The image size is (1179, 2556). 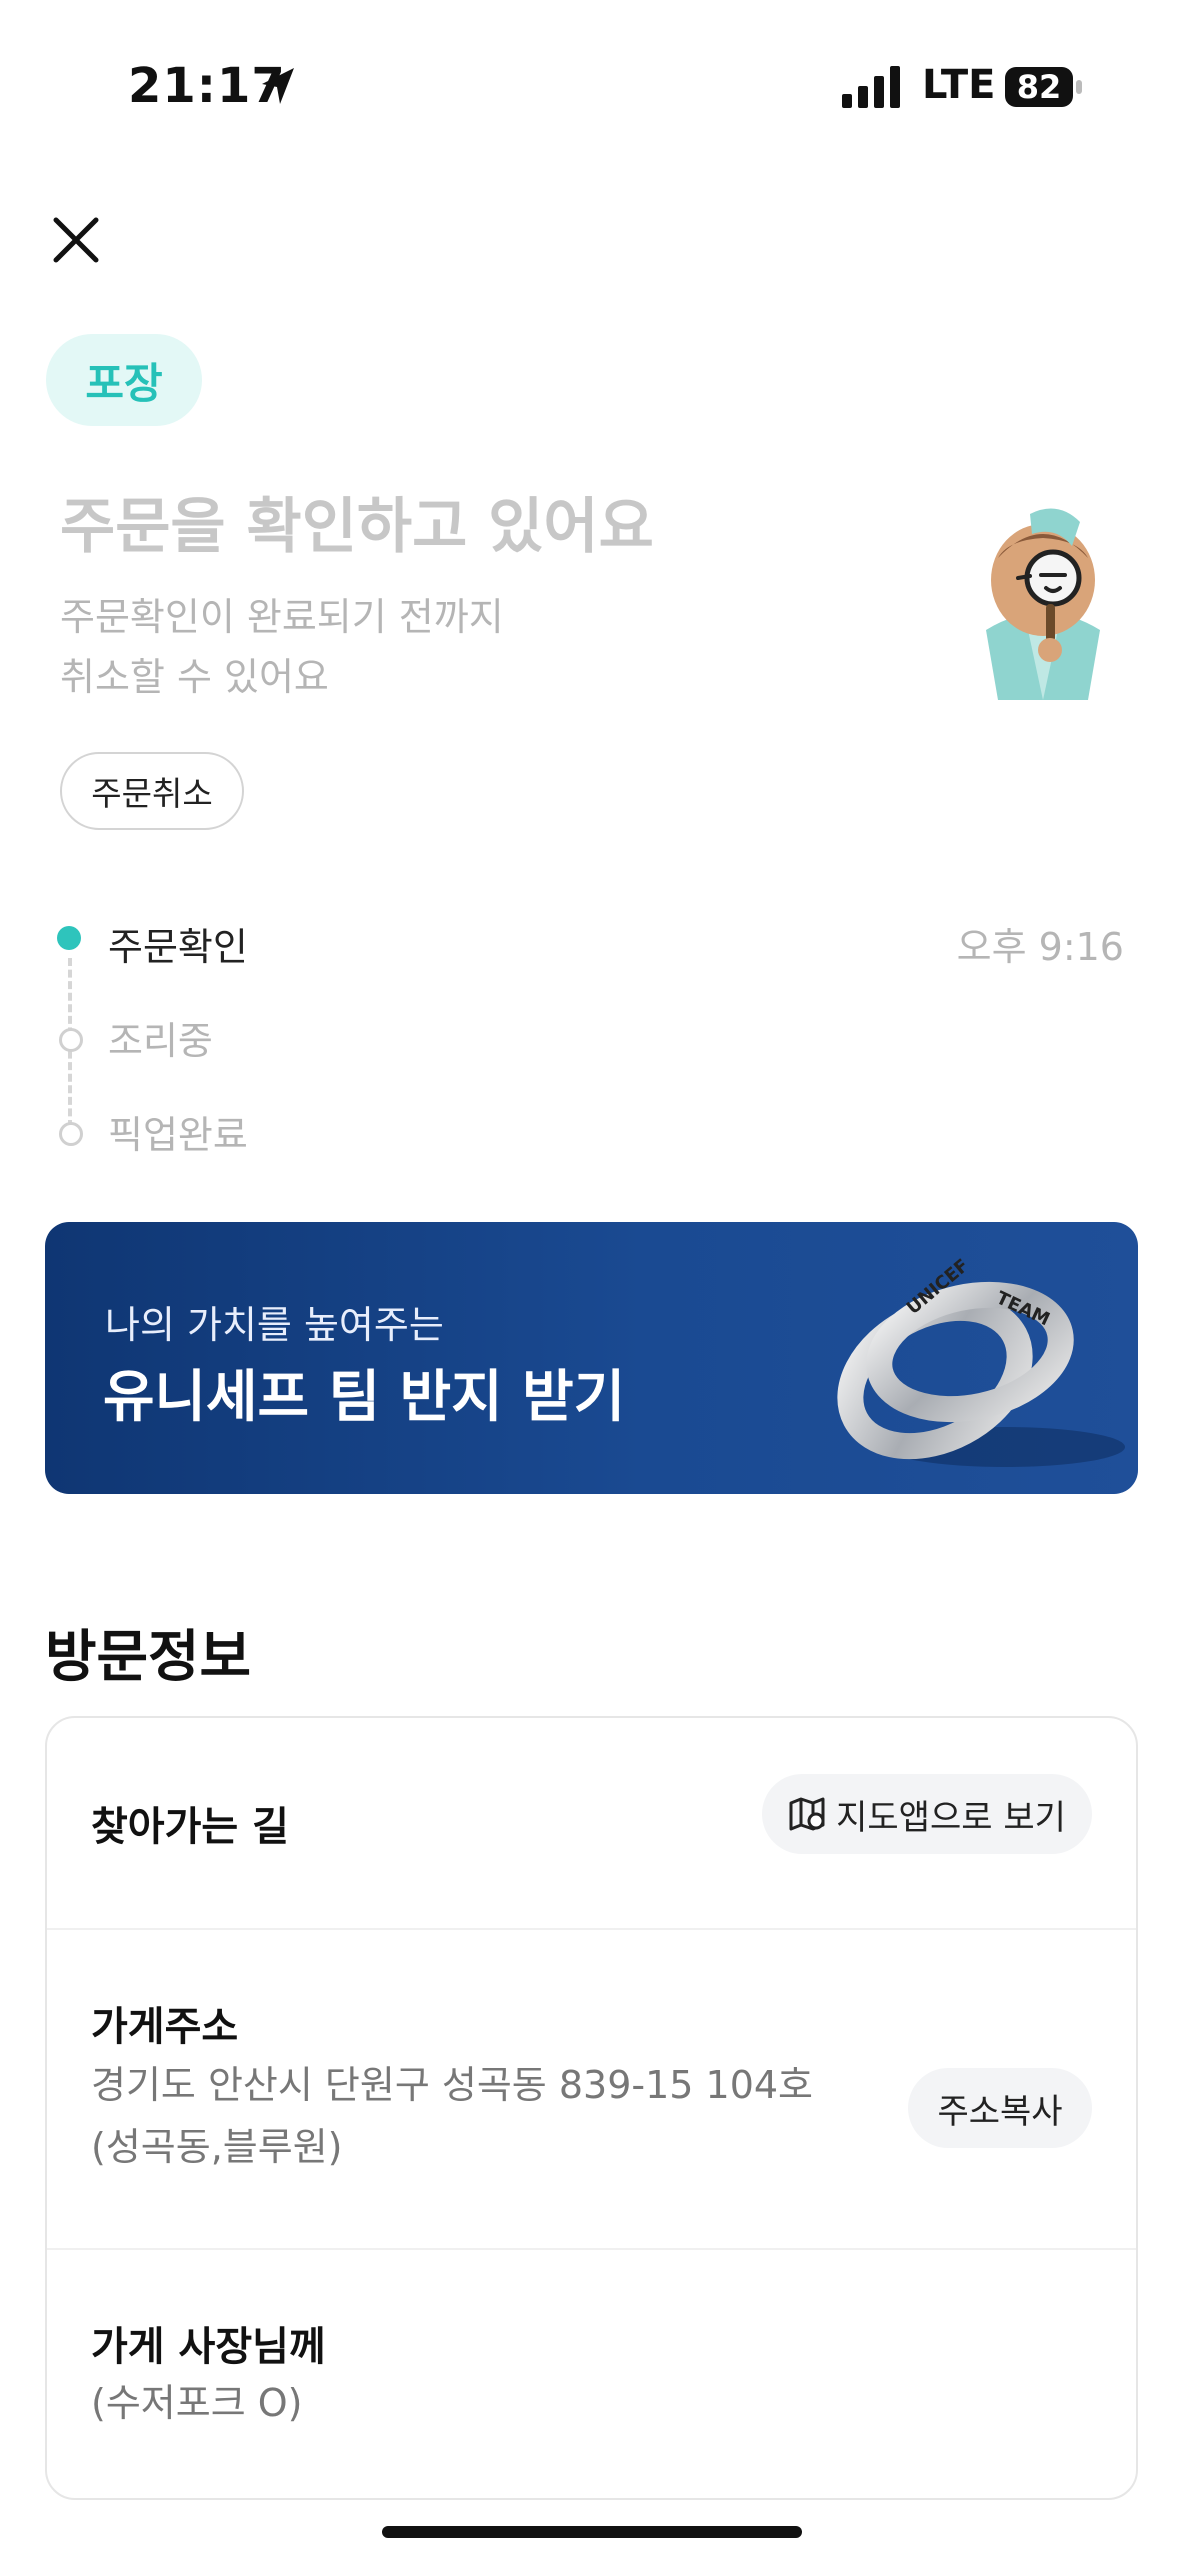 I want to click on copy-address-button: 주소복사, so click(x=1000, y=2108).